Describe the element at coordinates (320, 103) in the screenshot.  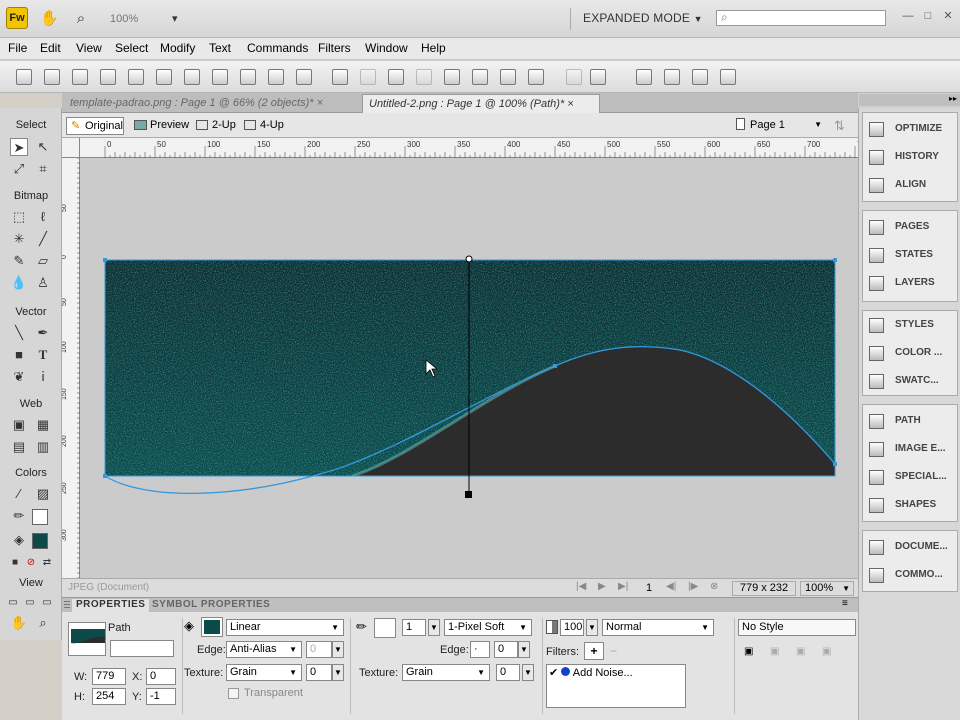
I see `close-icon: ×` at that location.